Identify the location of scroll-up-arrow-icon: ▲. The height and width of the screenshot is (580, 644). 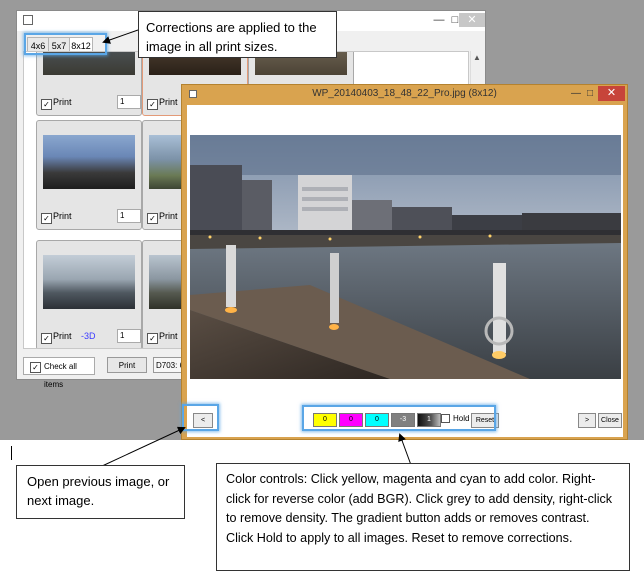
(477, 58).